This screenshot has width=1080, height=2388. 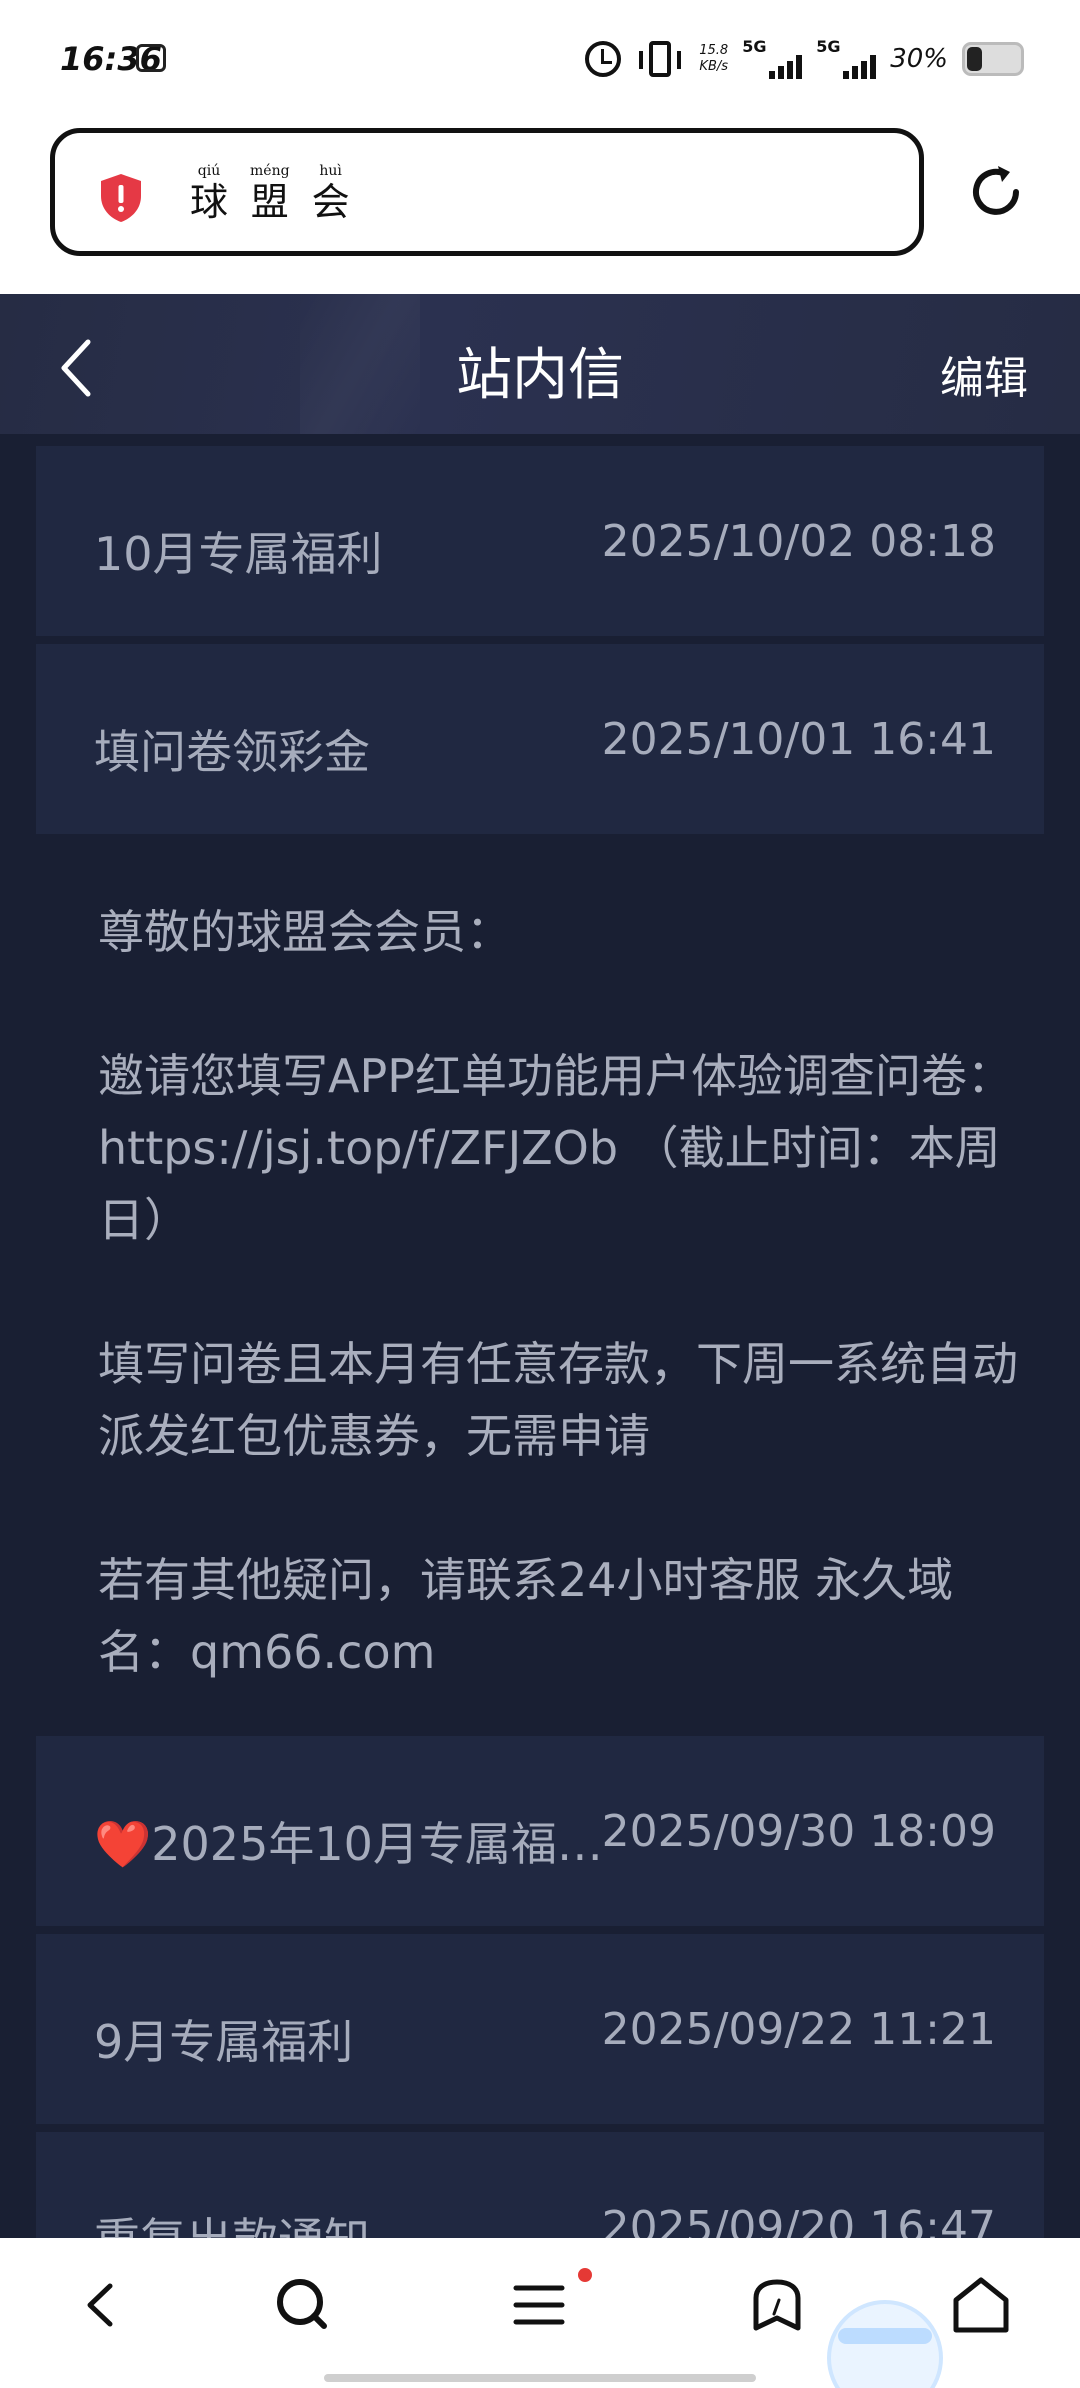 I want to click on battery-percent: 30%, so click(x=919, y=59).